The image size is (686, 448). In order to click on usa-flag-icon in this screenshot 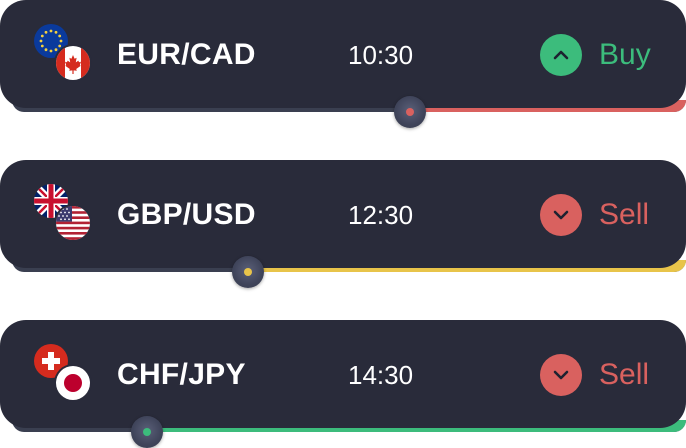, I will do `click(73, 223)`.